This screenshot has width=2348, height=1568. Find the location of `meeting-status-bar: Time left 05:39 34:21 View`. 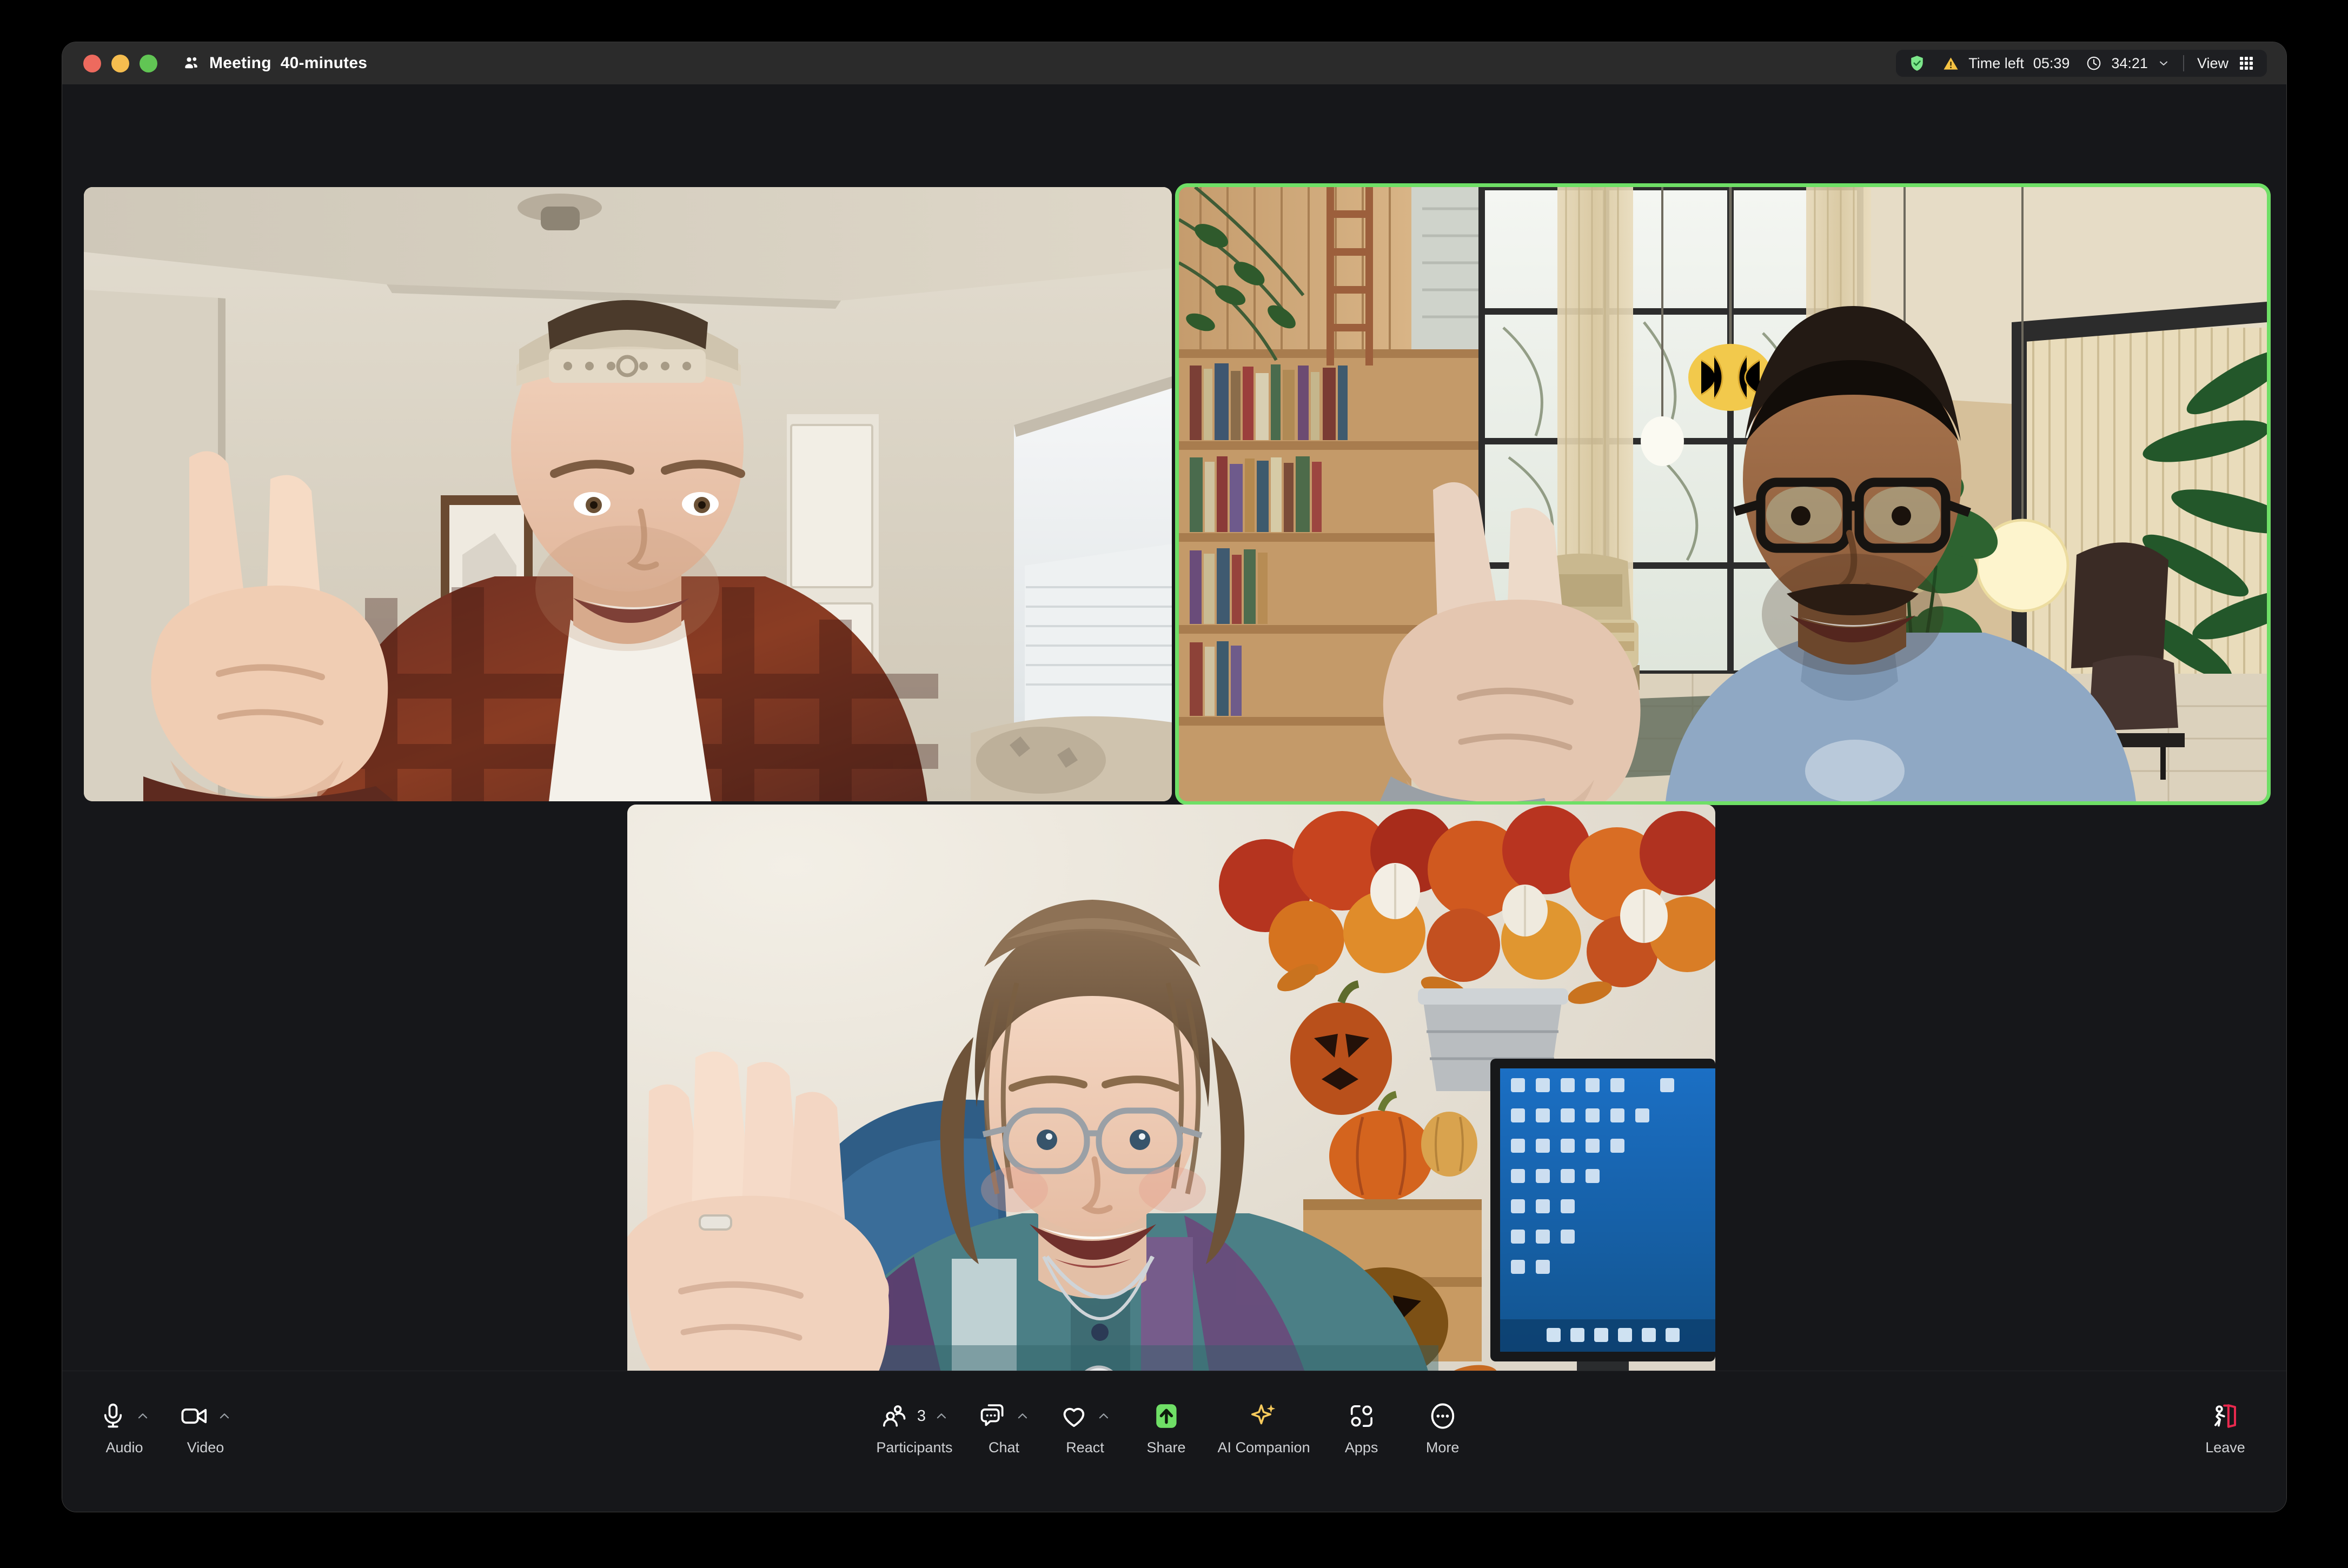

meeting-status-bar: Time left 05:39 34:21 View is located at coordinates (2081, 63).